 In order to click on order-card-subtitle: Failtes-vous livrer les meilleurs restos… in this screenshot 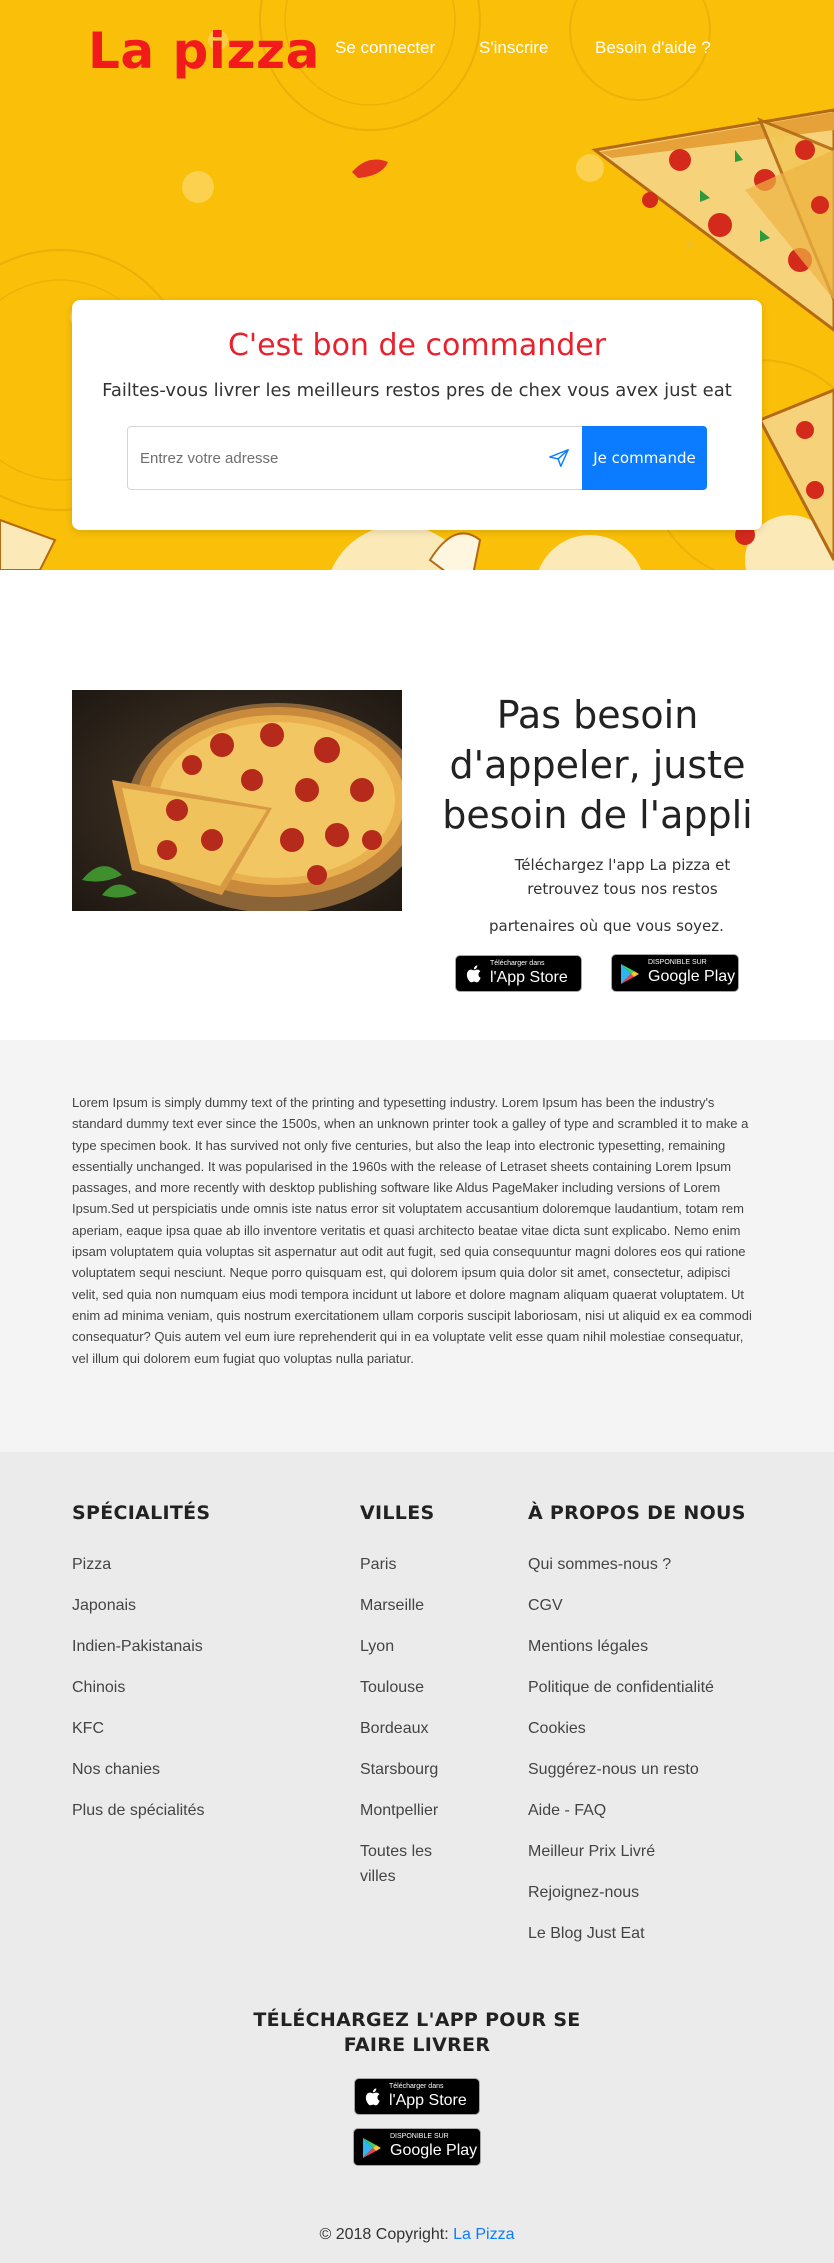, I will do `click(417, 390)`.